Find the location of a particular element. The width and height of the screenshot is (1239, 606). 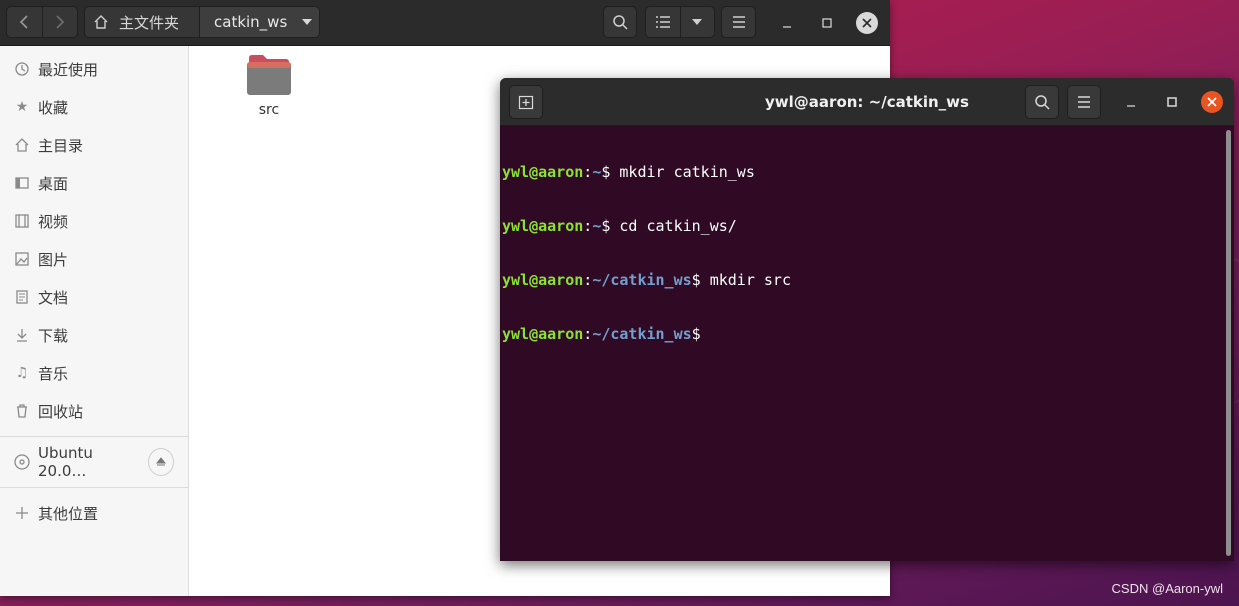

terminal-line: ywl@aaron:~/catkin_ws$ is located at coordinates (601, 334).